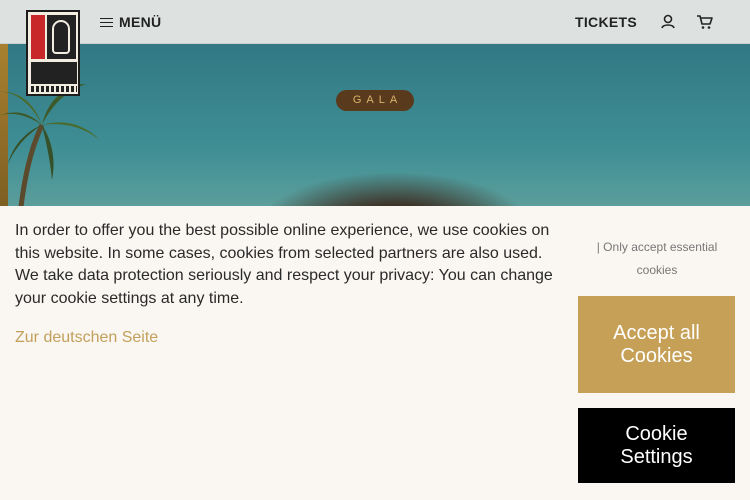 Image resolution: width=750 pixels, height=500 pixels. Describe the element at coordinates (606, 22) in the screenshot. I see `tickets-link: TICKETS` at that location.